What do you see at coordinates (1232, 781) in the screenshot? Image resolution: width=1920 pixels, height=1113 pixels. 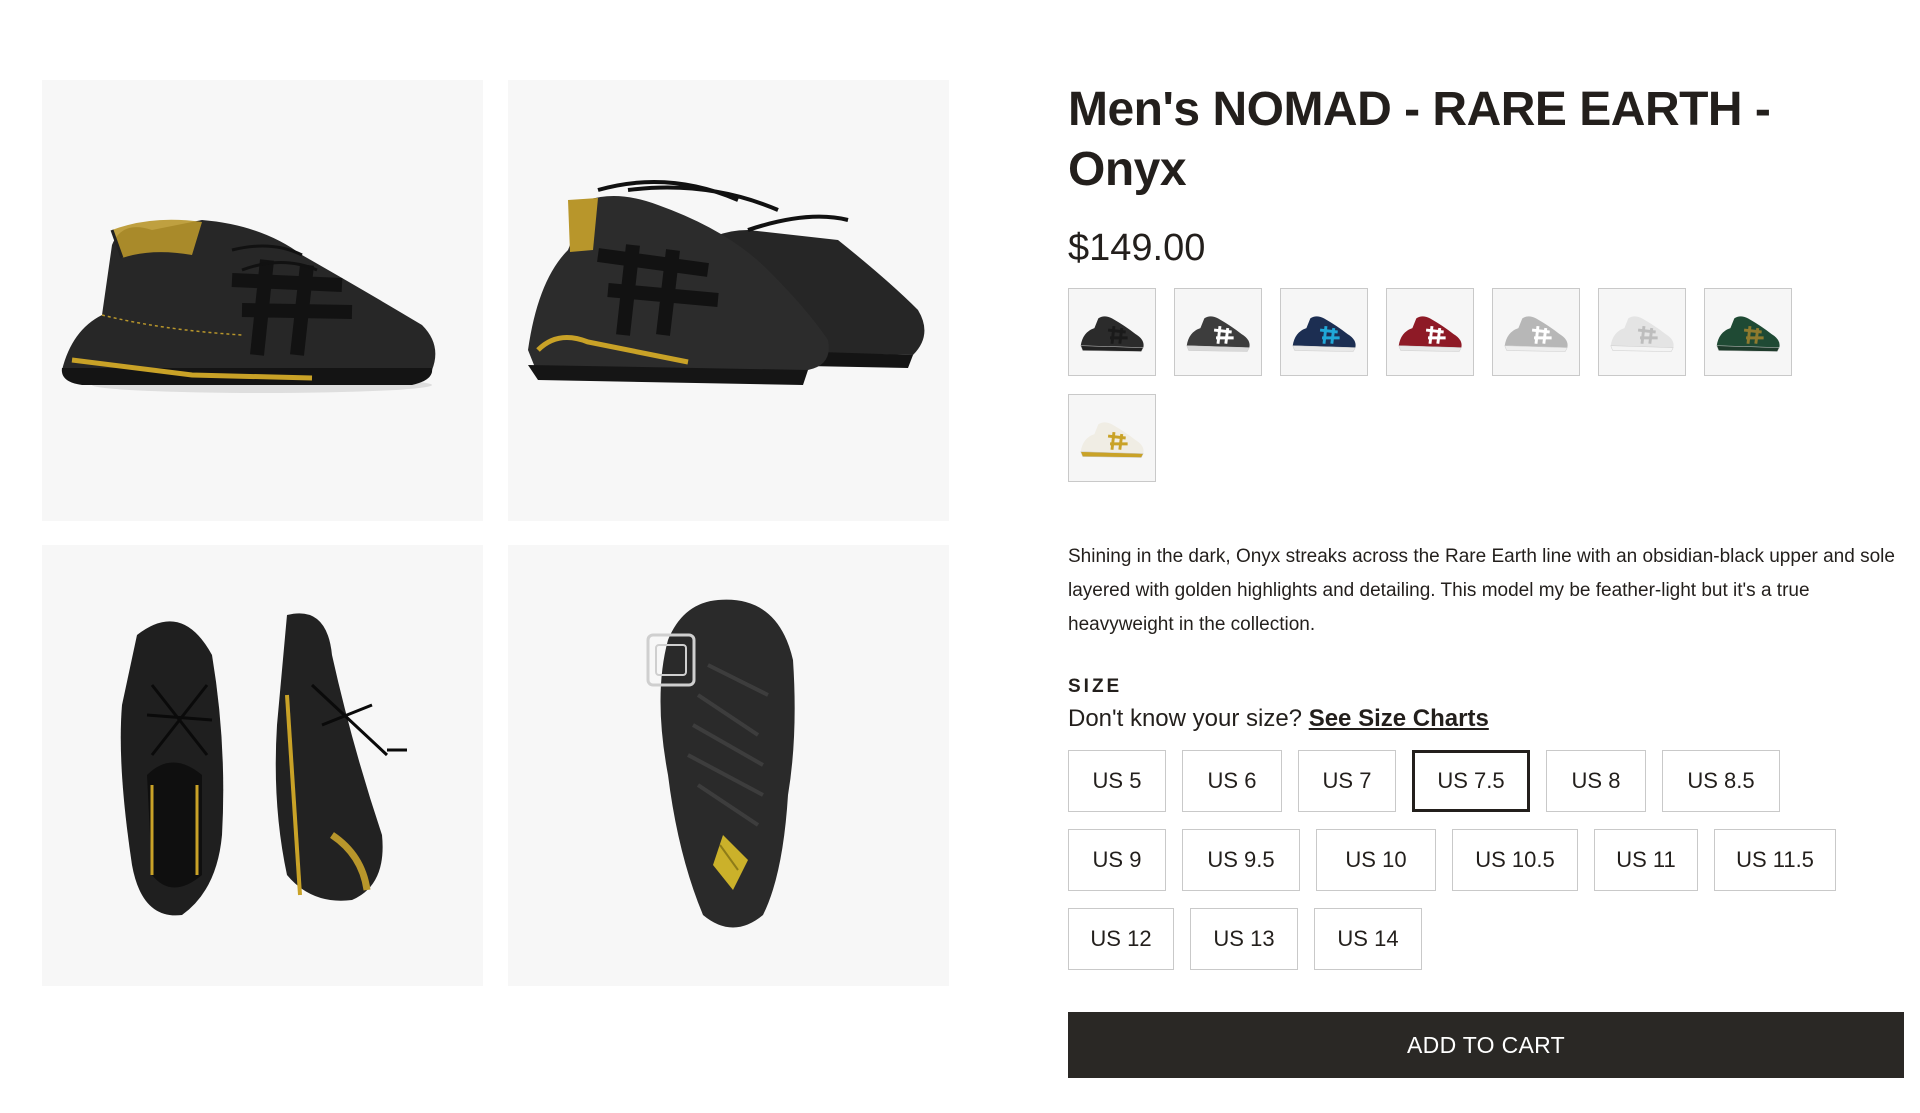 I see `size-option-us-6: US 6` at bounding box center [1232, 781].